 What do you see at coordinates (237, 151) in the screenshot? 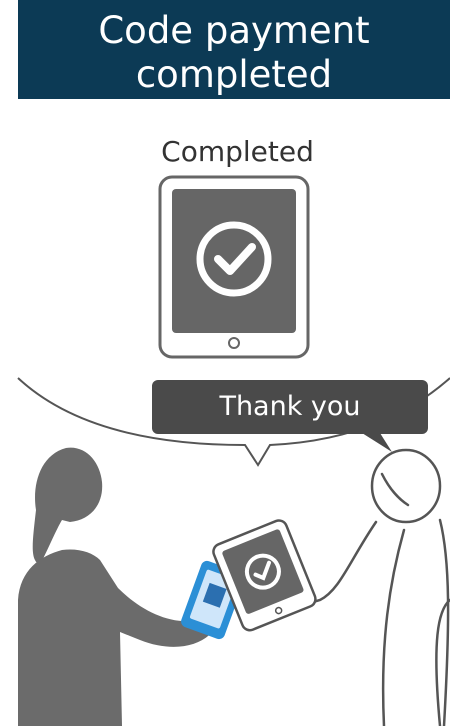
I see `completed-label: Completed` at bounding box center [237, 151].